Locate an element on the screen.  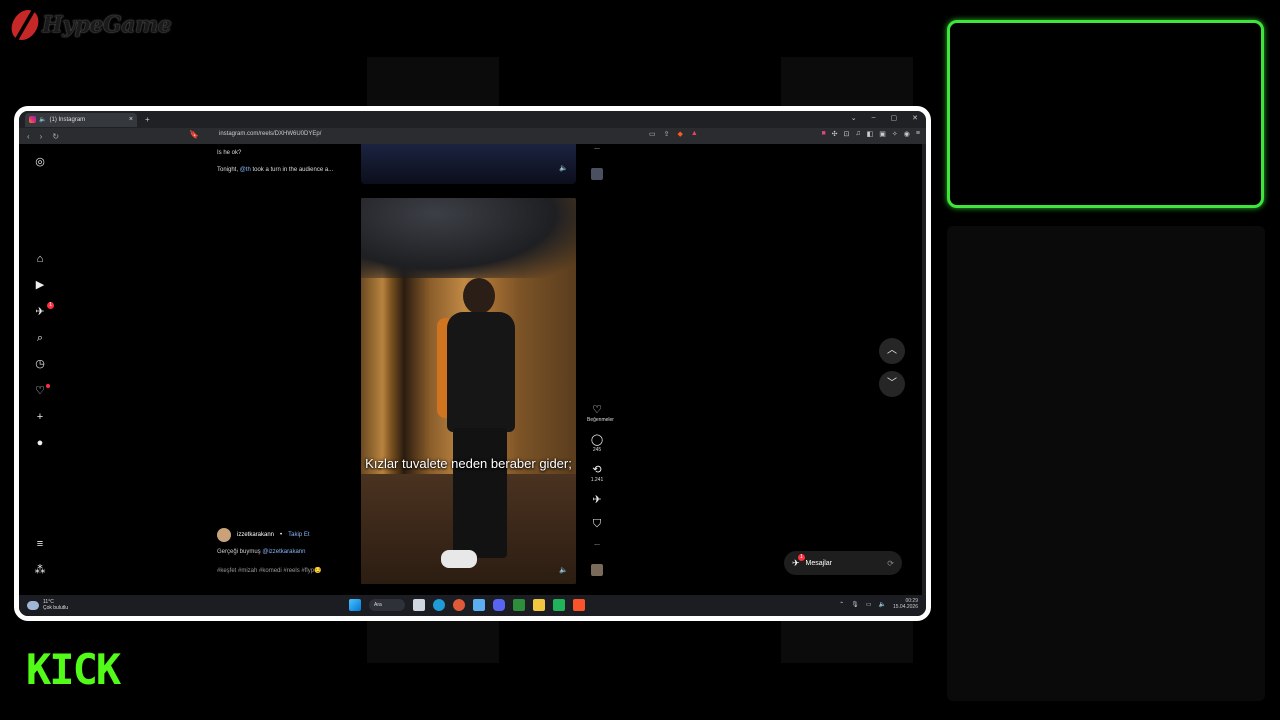
chevron-down-icon: ⌄ is located at coordinates (854, 118).